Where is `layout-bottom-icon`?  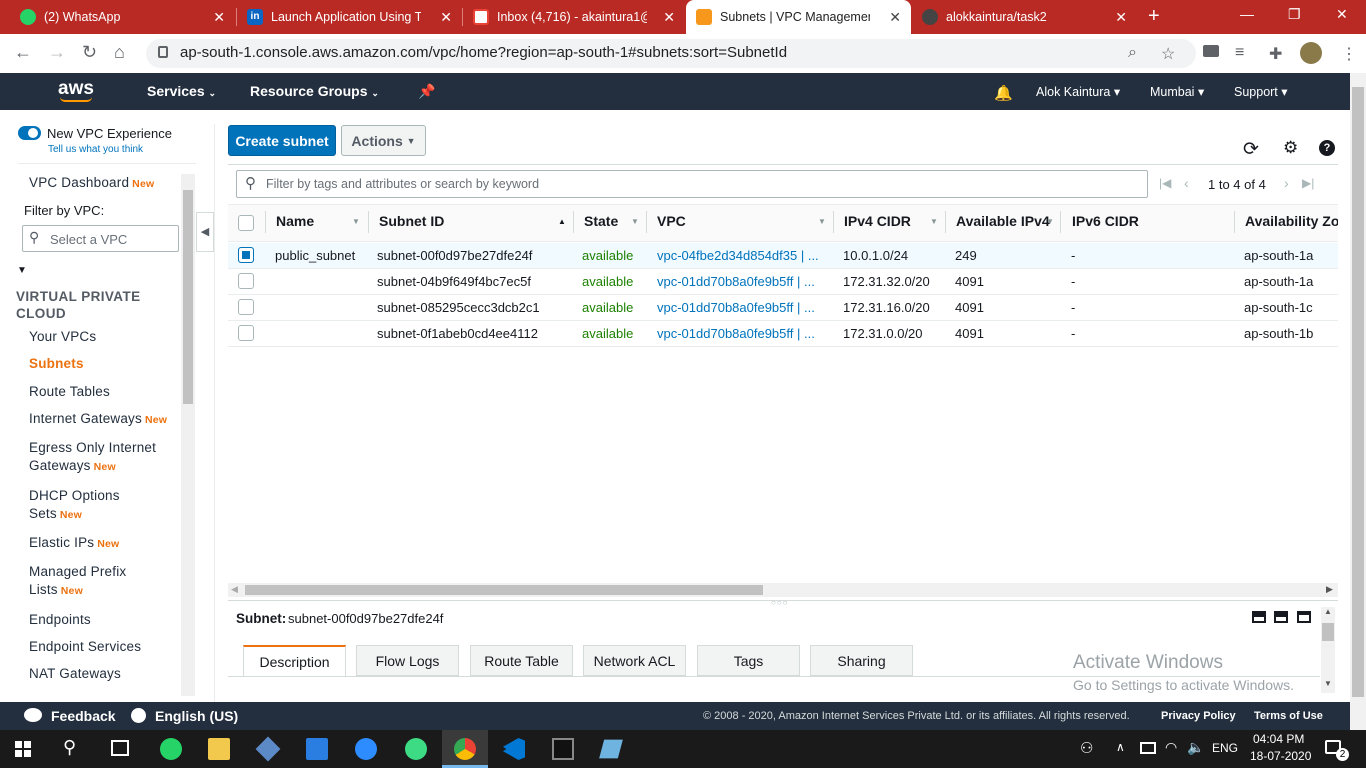 layout-bottom-icon is located at coordinates (1259, 617).